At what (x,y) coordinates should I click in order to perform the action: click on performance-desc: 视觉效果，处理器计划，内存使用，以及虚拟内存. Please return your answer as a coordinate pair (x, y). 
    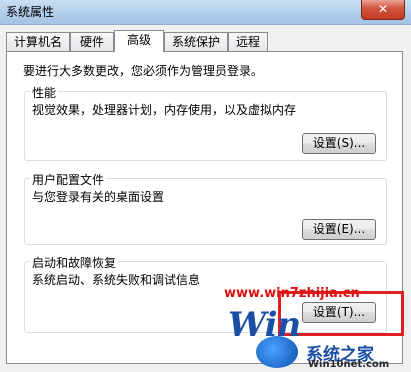
    Looking at the image, I should click on (164, 110).